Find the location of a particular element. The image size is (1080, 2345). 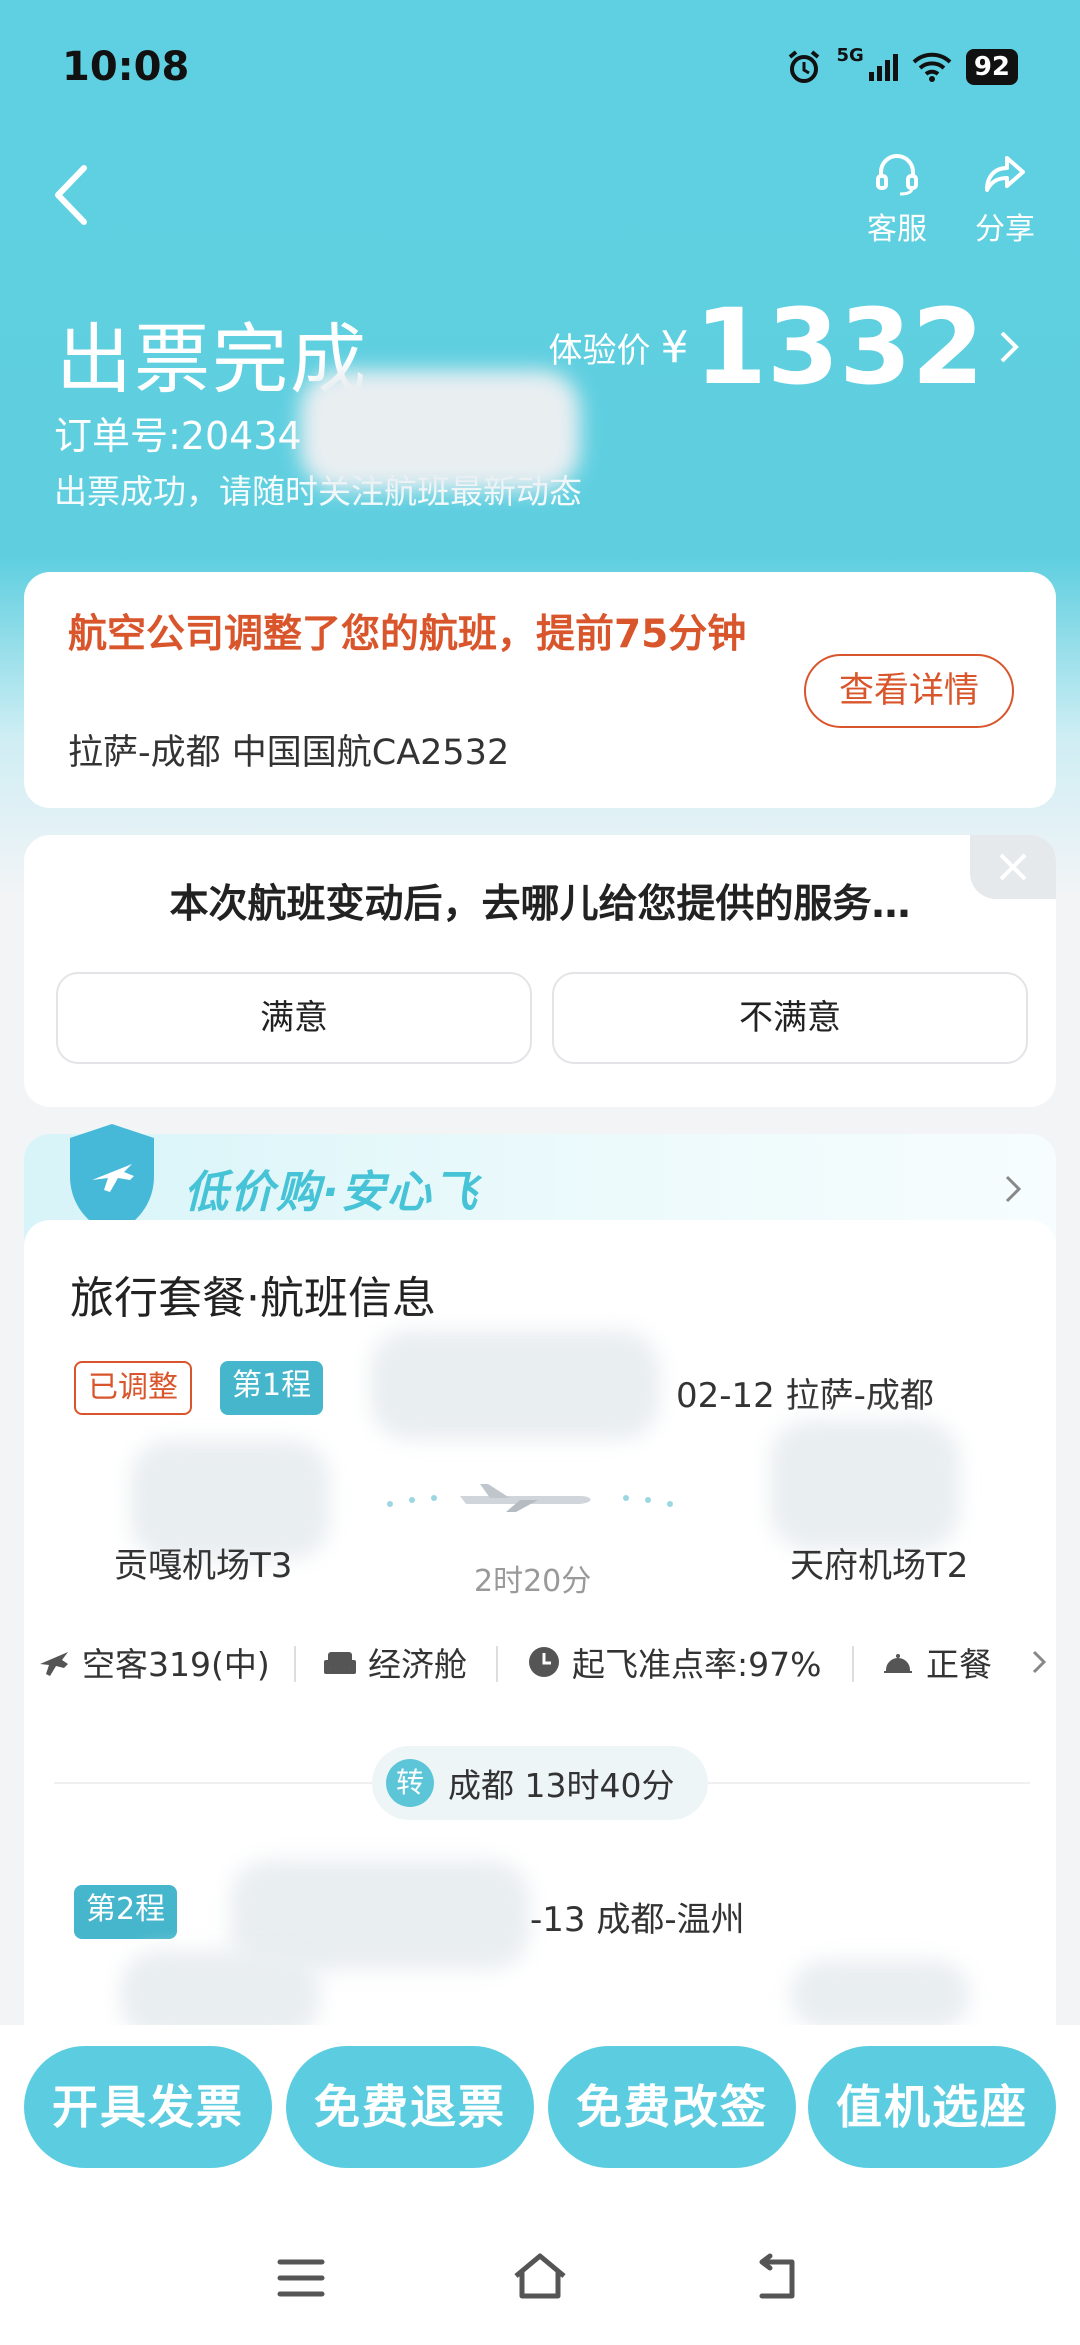

menu-icon is located at coordinates (301, 2278).